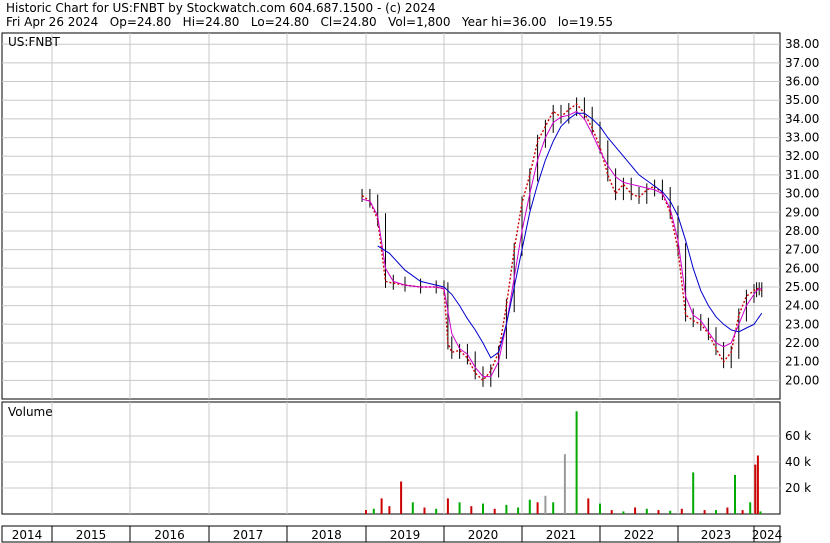 Image resolution: width=830 pixels, height=543 pixels. Describe the element at coordinates (802, 362) in the screenshot. I see `price-tick-label: 21.00` at that location.